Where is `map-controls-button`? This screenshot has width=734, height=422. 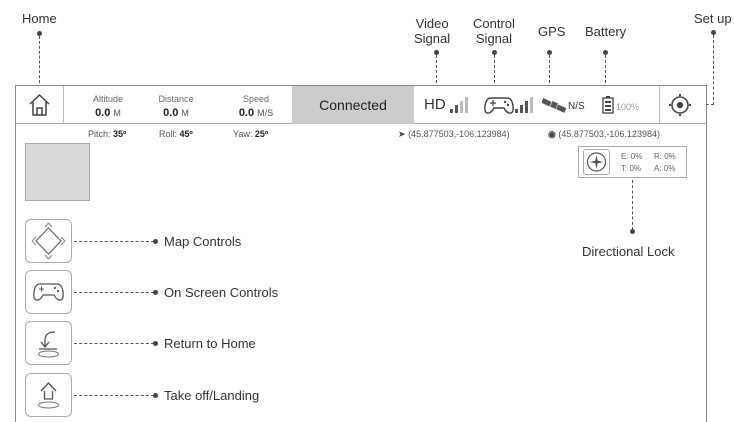
map-controls-button is located at coordinates (48, 241).